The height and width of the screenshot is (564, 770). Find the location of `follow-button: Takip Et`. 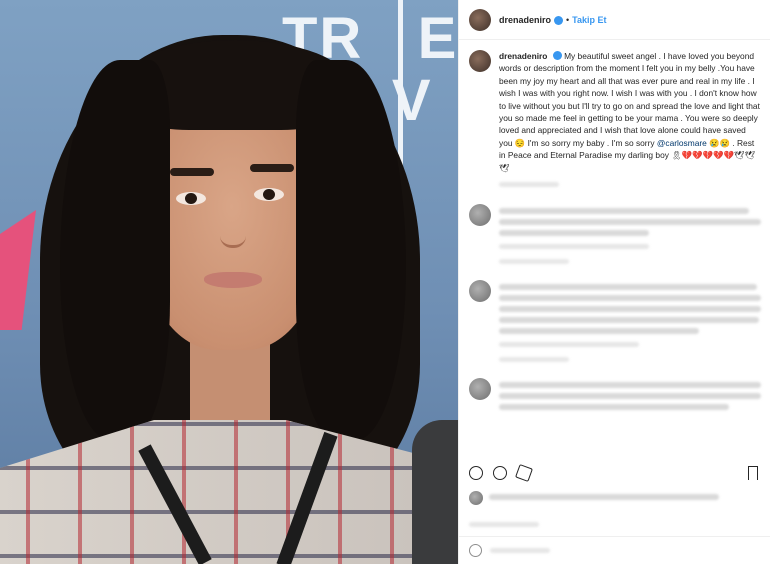

follow-button: Takip Et is located at coordinates (589, 20).